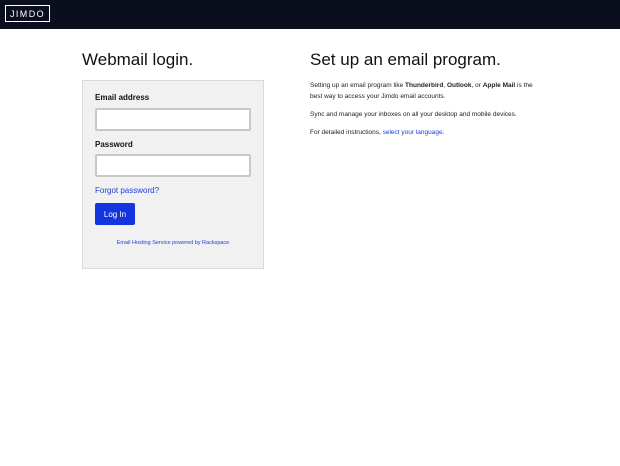 The height and width of the screenshot is (466, 620). I want to click on login-column: Webmail login., so click(173, 60).